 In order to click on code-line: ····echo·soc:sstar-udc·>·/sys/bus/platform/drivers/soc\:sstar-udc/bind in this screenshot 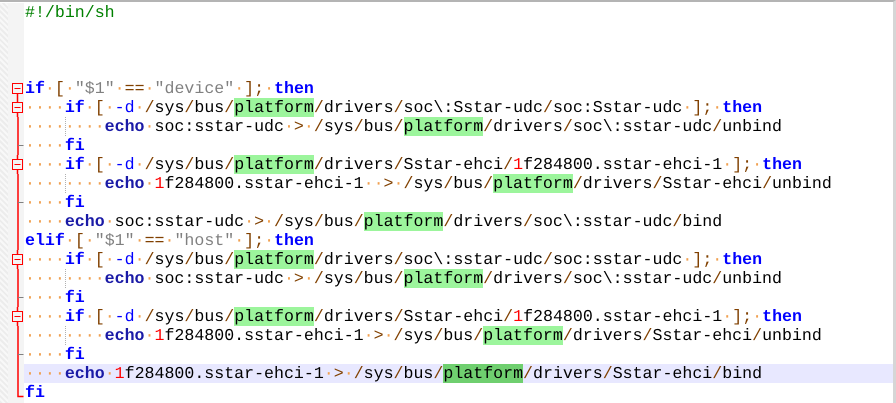, I will do `click(373, 221)`.